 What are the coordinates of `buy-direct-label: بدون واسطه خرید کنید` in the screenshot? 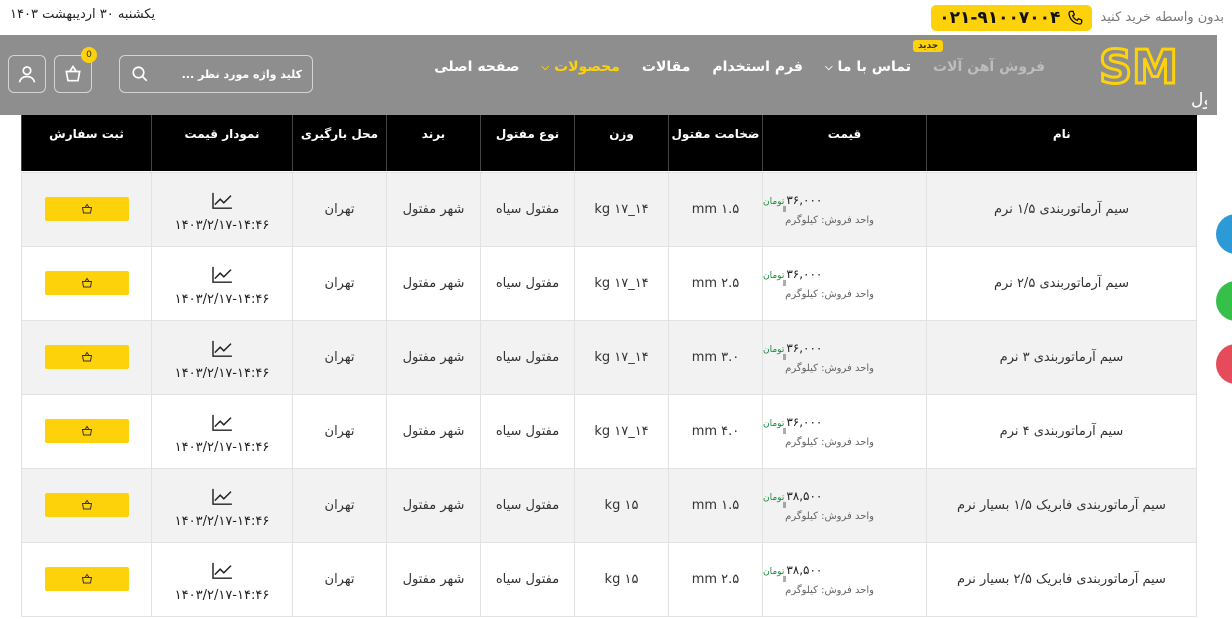 It's located at (1162, 17).